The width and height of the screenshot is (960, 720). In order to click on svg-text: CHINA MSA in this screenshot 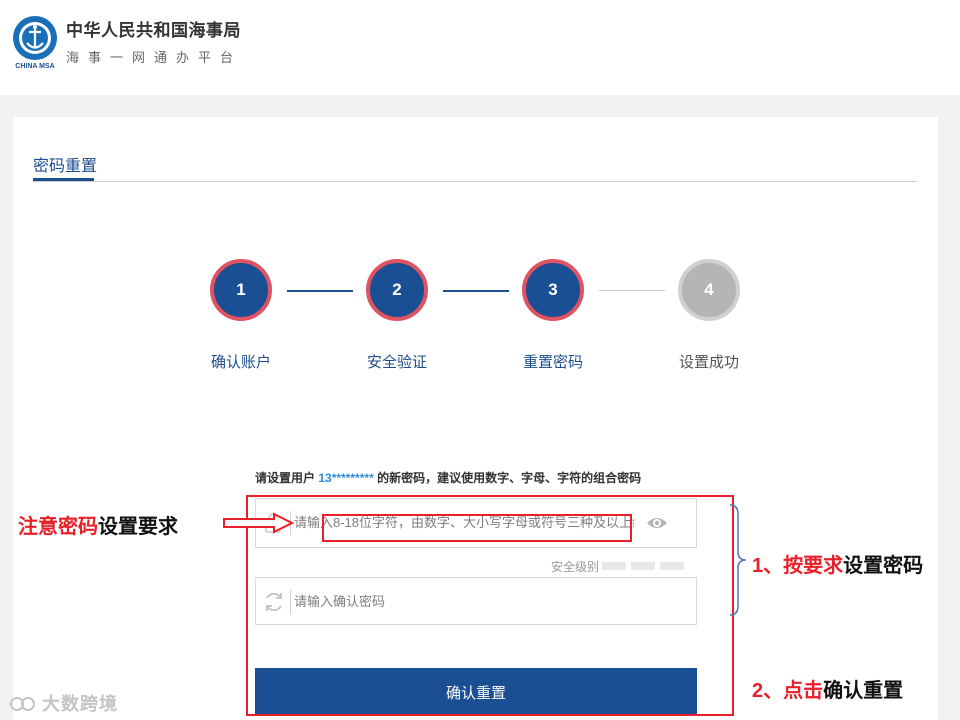, I will do `click(34, 66)`.